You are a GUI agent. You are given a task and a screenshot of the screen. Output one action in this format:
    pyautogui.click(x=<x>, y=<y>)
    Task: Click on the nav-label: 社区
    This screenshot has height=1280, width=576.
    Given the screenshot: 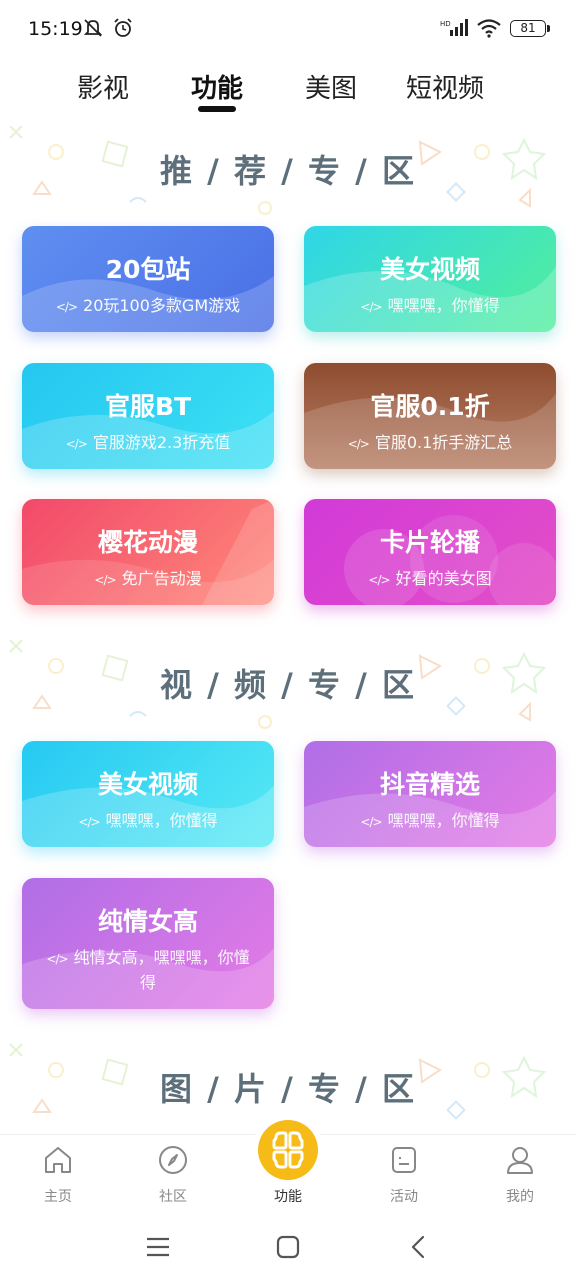 What is the action you would take?
    pyautogui.click(x=173, y=1197)
    